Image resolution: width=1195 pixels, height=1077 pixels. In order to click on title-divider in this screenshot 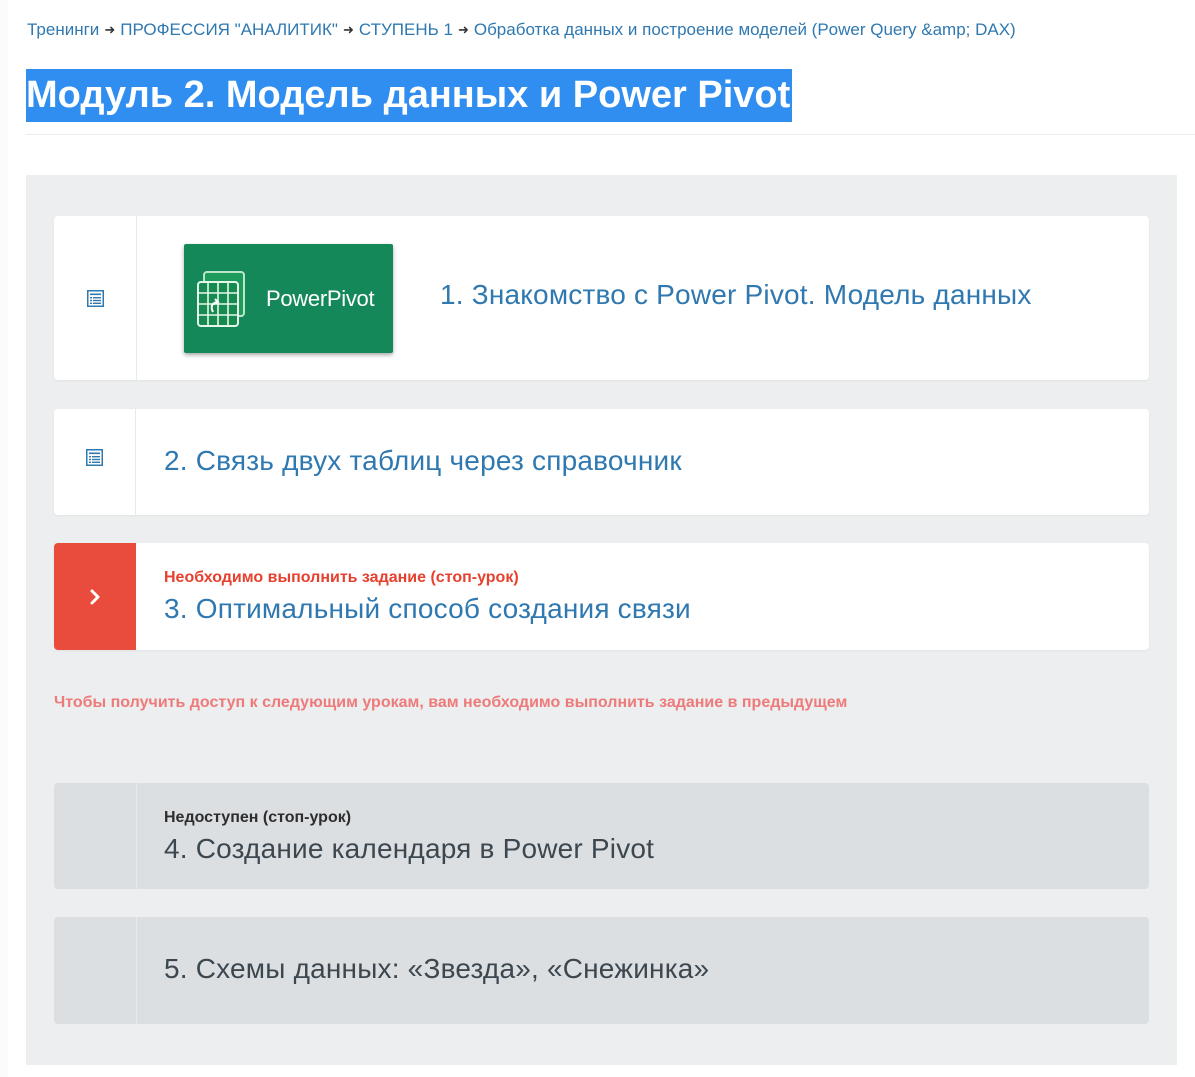, I will do `click(610, 134)`.